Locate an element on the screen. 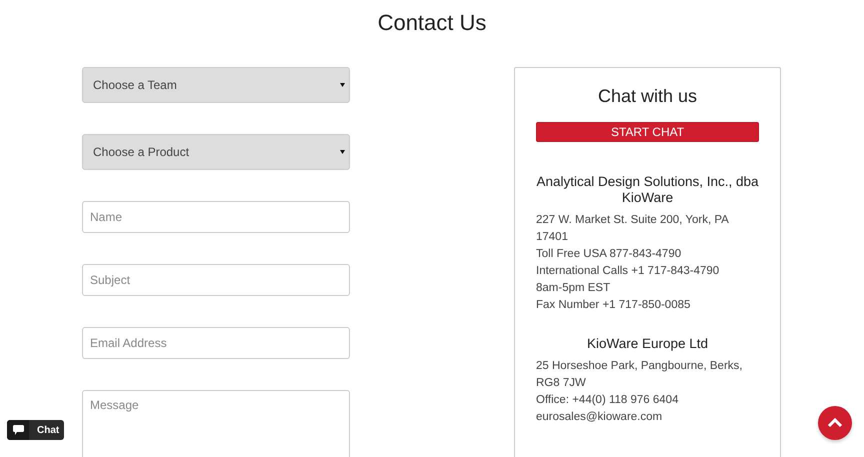  office-name: KioWare Europe Ltd is located at coordinates (648, 344).